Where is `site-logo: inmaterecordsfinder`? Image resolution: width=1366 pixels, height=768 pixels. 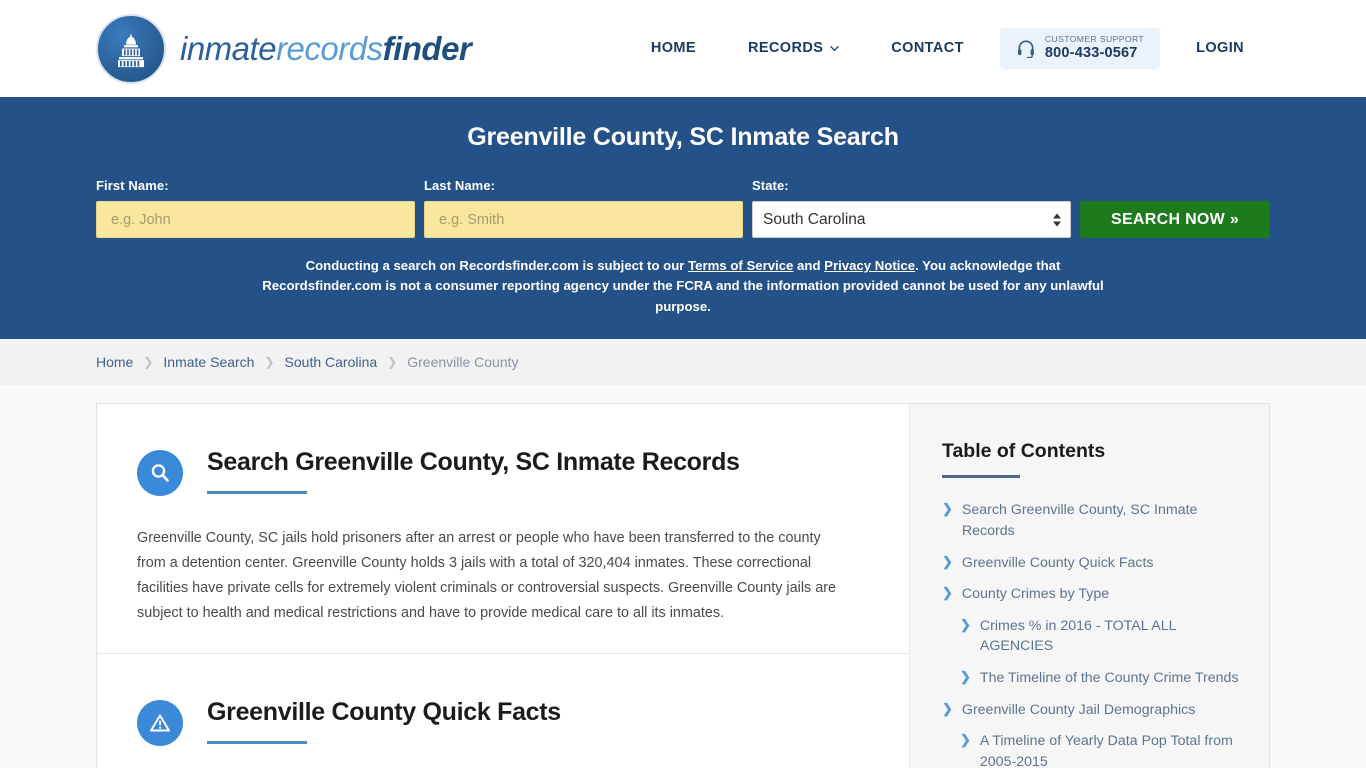
site-logo: inmaterecordsfinder is located at coordinates (284, 48).